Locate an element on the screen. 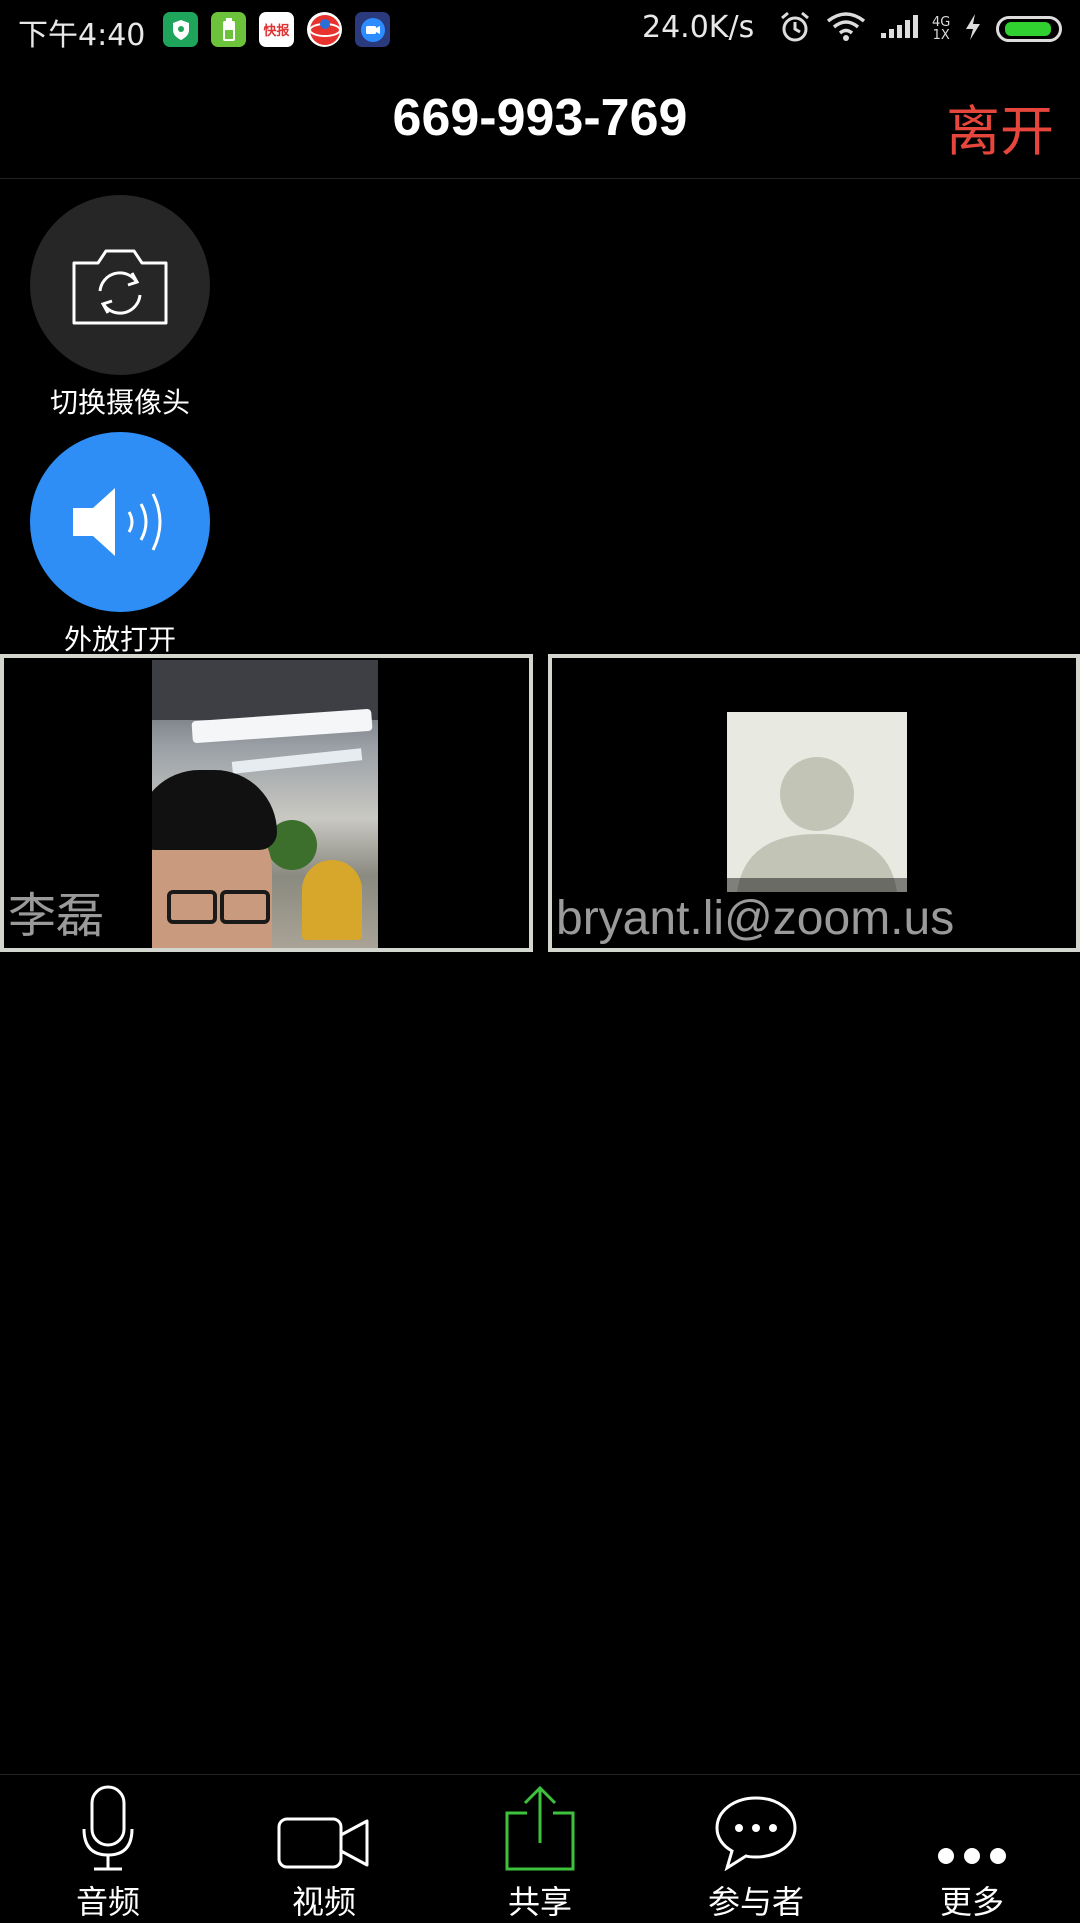 This screenshot has height=1923, width=1080. globe-app-icon is located at coordinates (324, 29).